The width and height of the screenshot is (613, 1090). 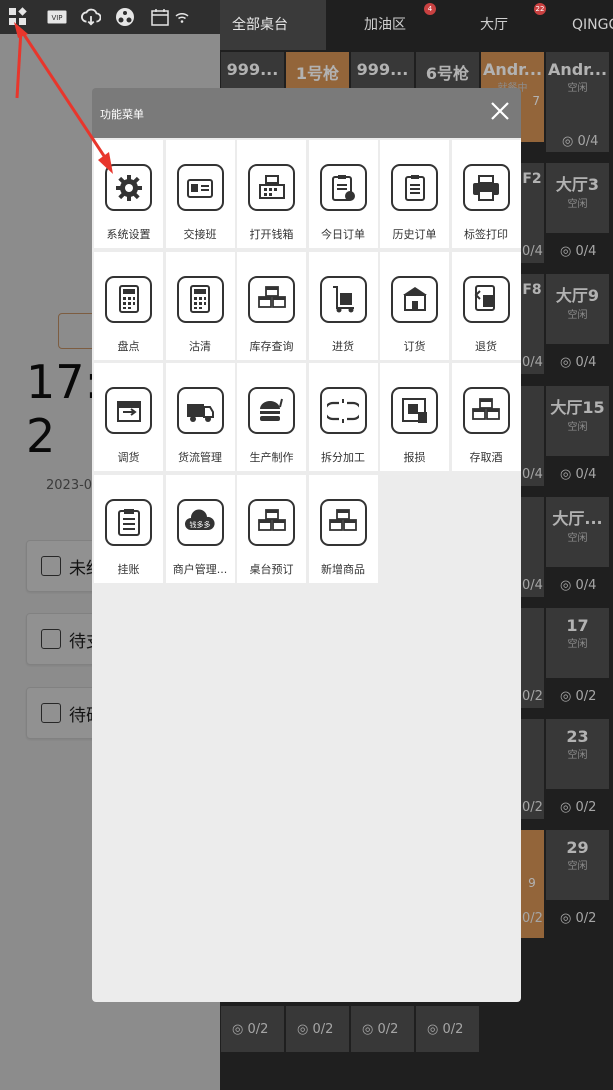 I want to click on menu-item-label: 生产制作, so click(x=271, y=457).